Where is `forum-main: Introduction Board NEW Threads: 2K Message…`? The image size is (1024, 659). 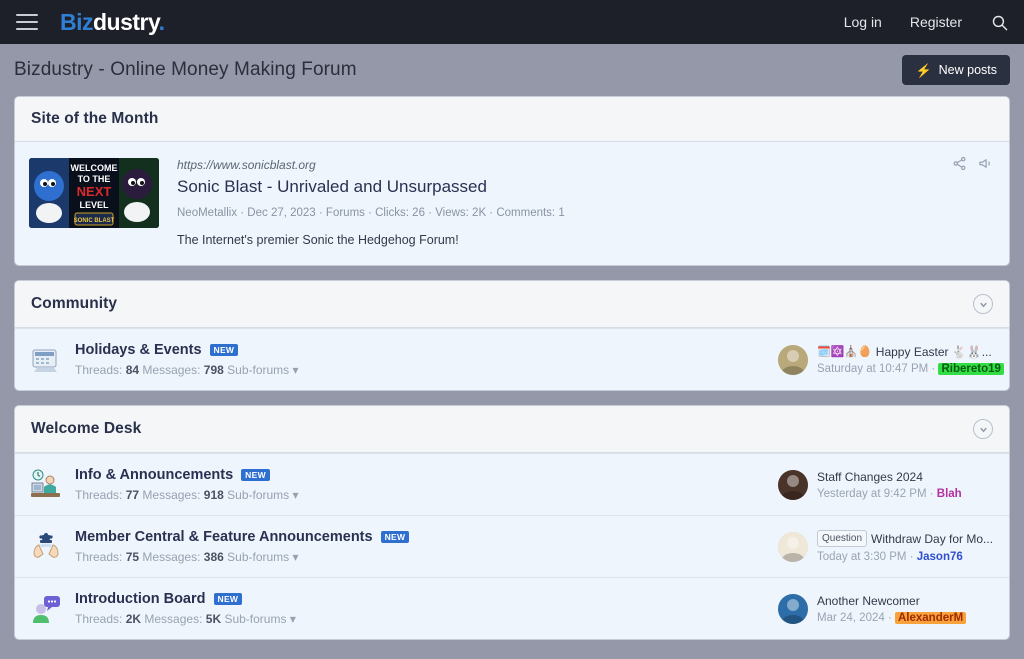 forum-main: Introduction Board NEW Threads: 2K Message… is located at coordinates (420, 608).